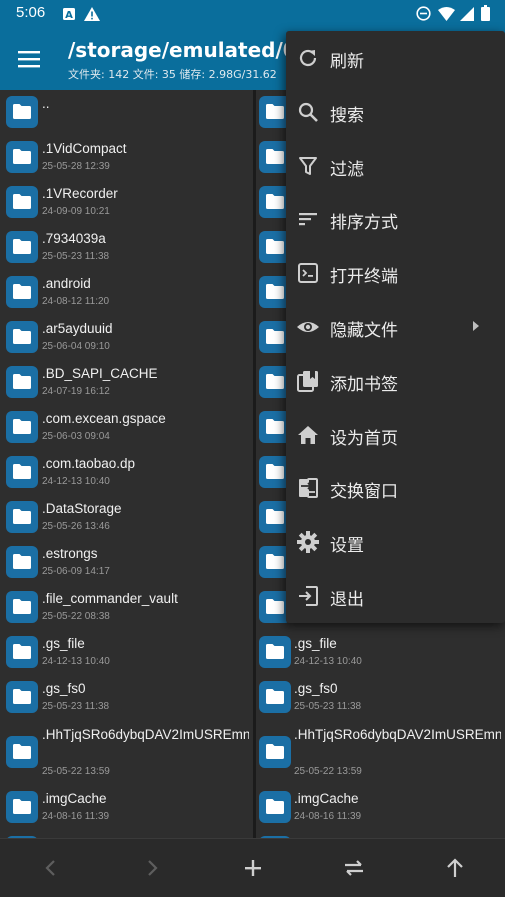 This screenshot has width=505, height=897. I want to click on status-bar: 5:06 A, so click(252, 14).